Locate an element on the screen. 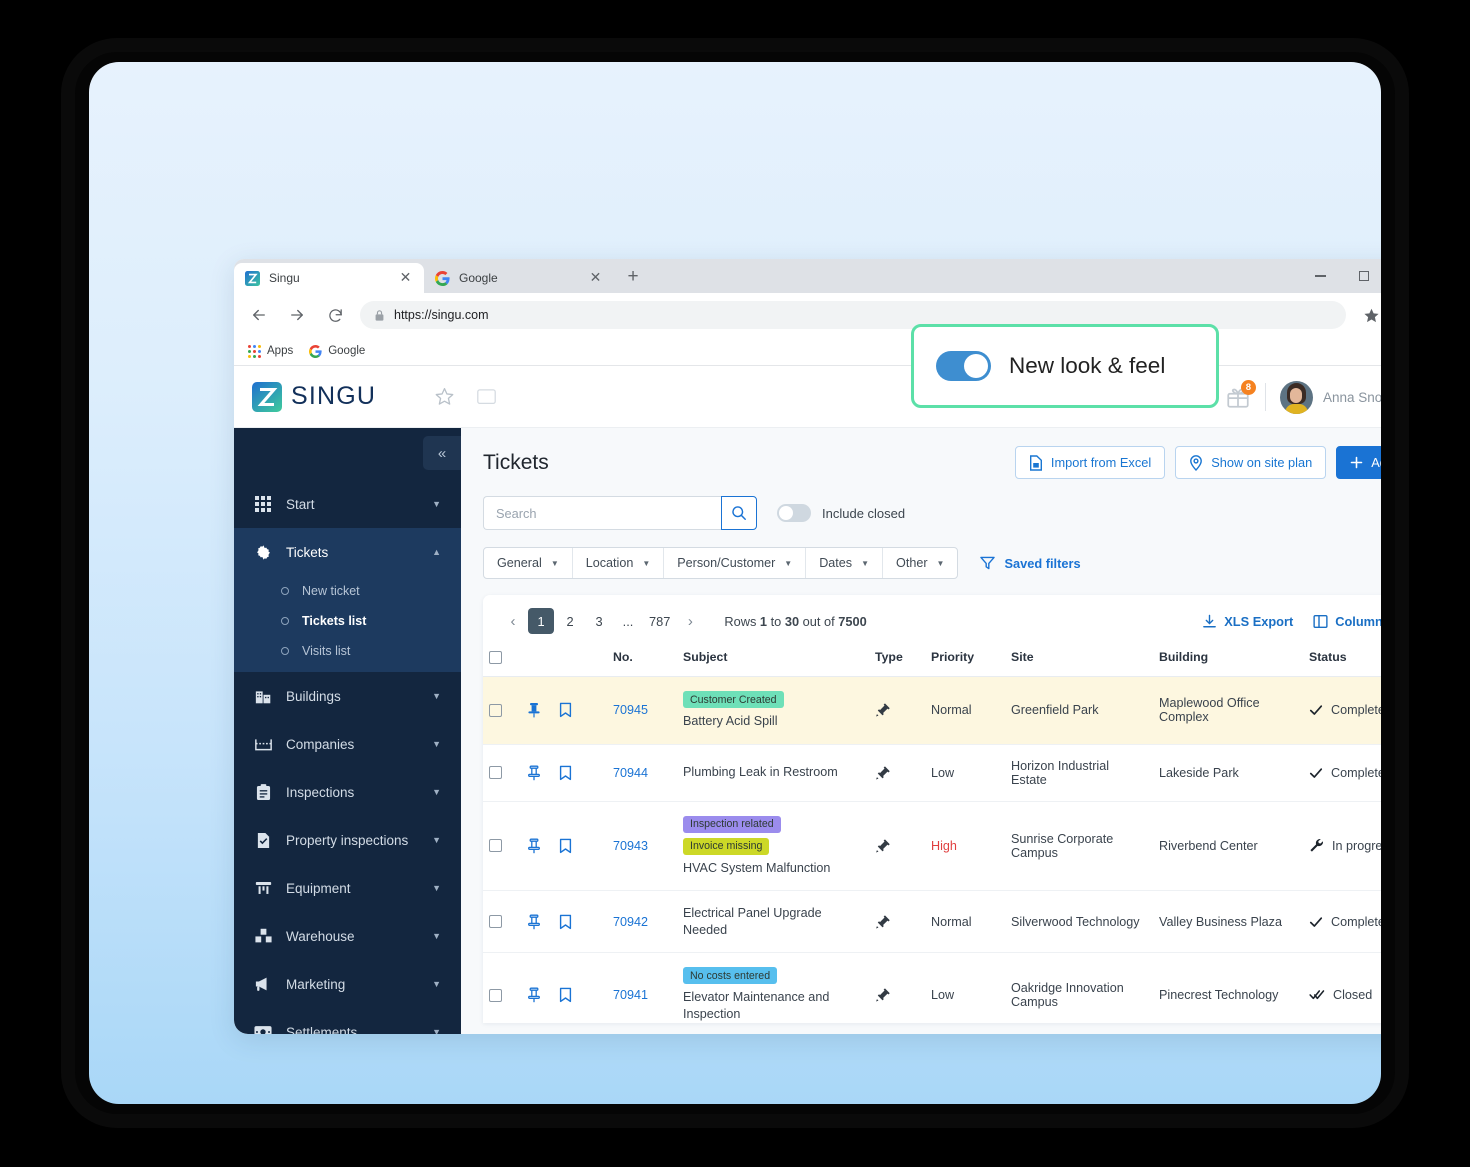  ticket-number: 70944 is located at coordinates (642, 773).